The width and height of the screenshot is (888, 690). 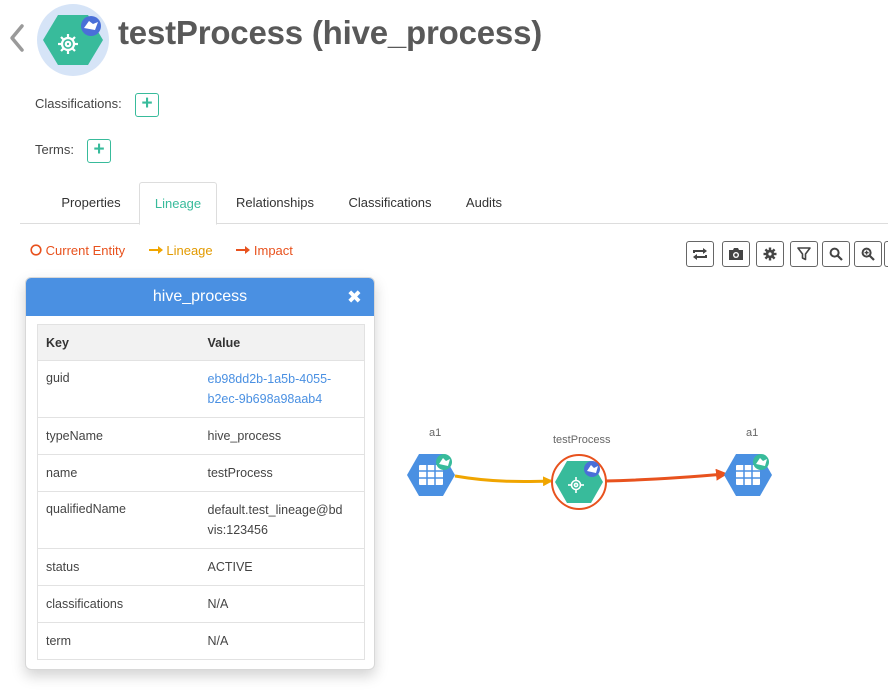 What do you see at coordinates (118, 641) in the screenshot?
I see `row-key: term` at bounding box center [118, 641].